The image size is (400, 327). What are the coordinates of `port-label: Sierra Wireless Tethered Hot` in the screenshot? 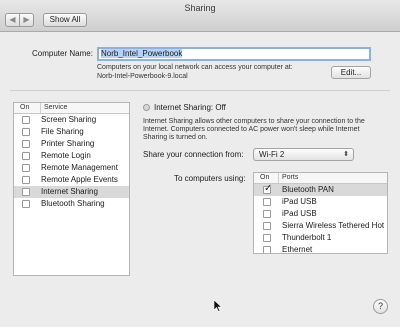 It's located at (333, 225).